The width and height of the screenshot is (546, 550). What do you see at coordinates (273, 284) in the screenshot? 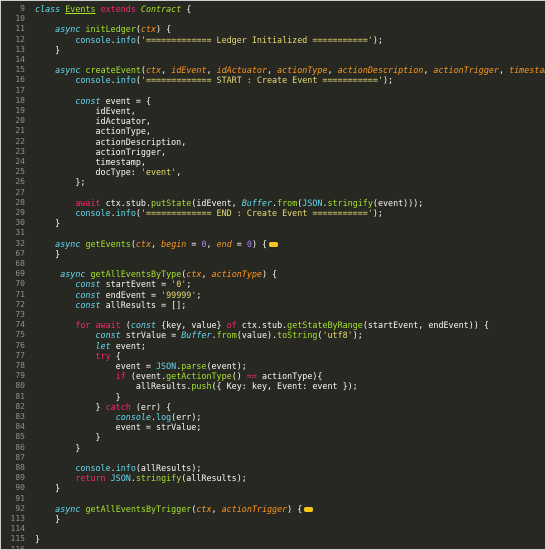
I see `code-line: 70 const startEvent = '0';` at bounding box center [273, 284].